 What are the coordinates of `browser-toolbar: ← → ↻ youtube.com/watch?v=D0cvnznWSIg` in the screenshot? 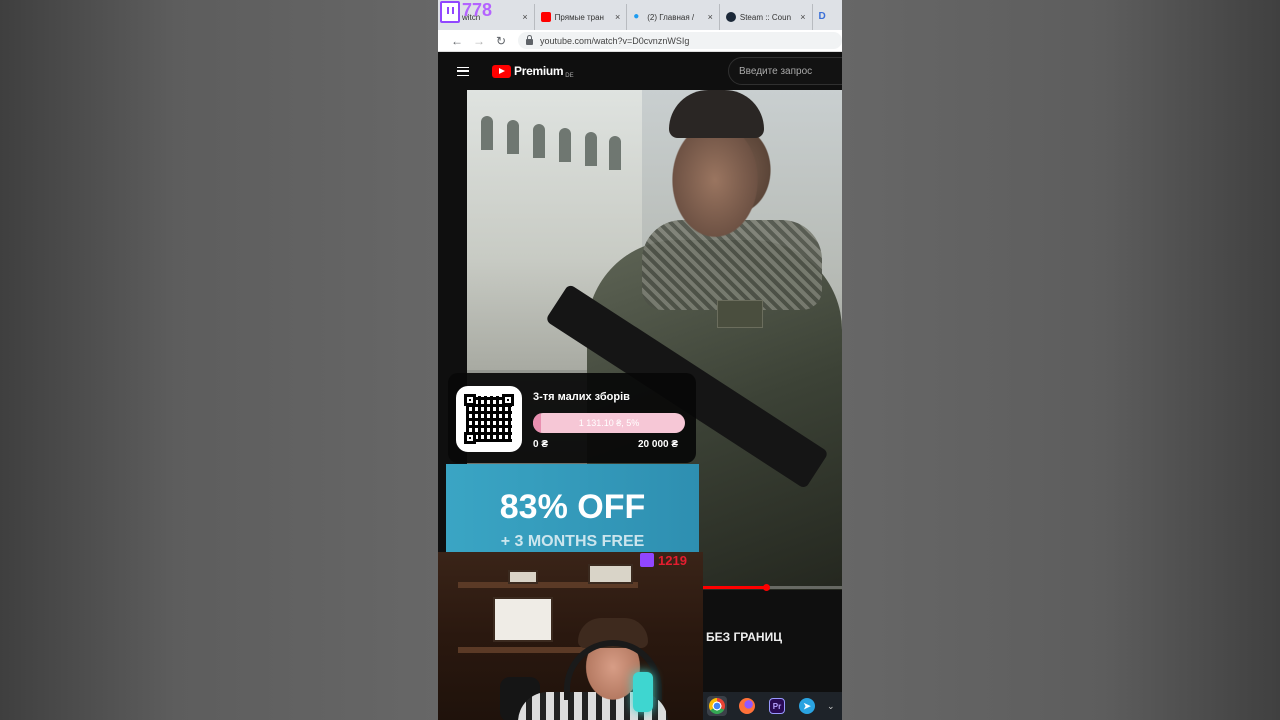 It's located at (640, 41).